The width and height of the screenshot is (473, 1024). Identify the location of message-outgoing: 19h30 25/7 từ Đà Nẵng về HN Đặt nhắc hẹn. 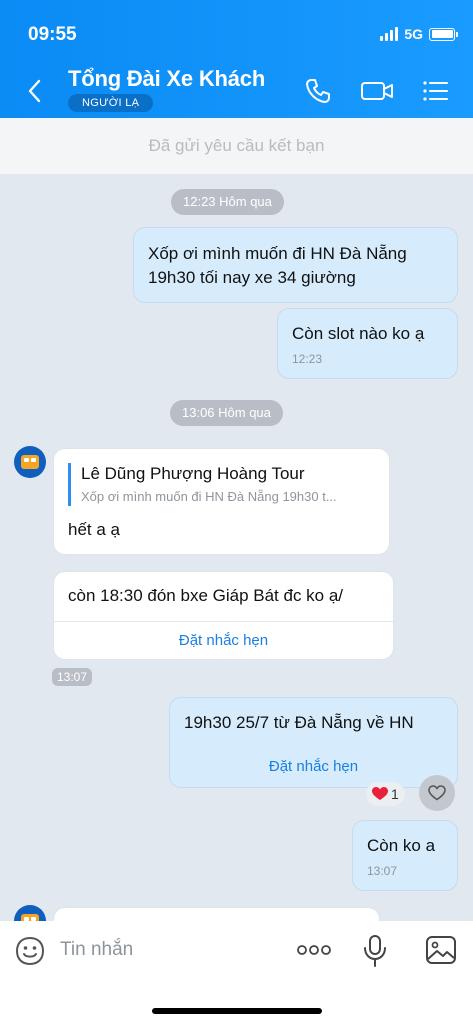
(313, 742).